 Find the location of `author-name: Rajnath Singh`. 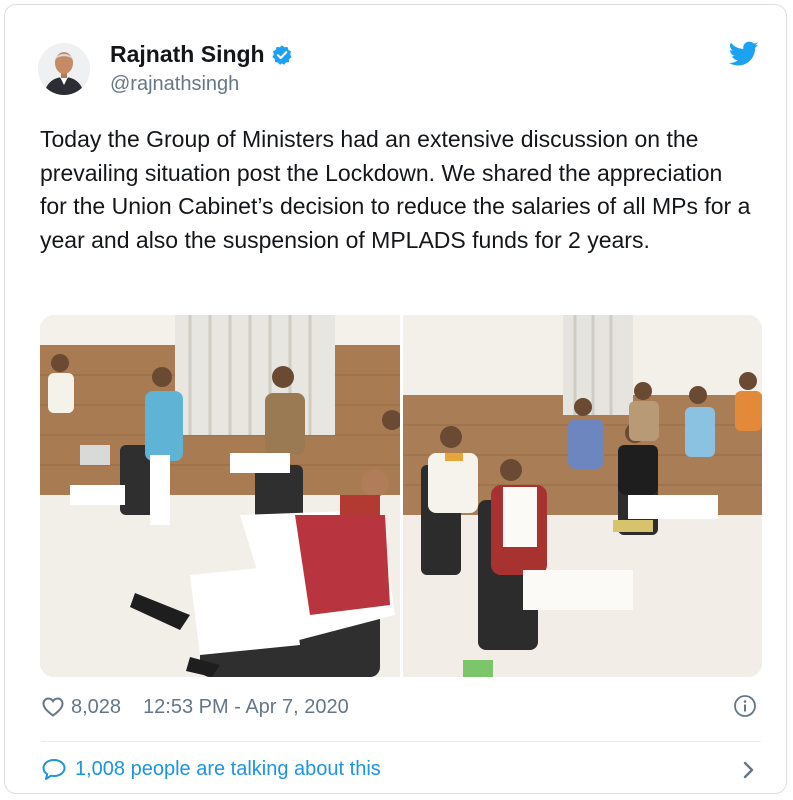

author-name: Rajnath Singh is located at coordinates (187, 54).